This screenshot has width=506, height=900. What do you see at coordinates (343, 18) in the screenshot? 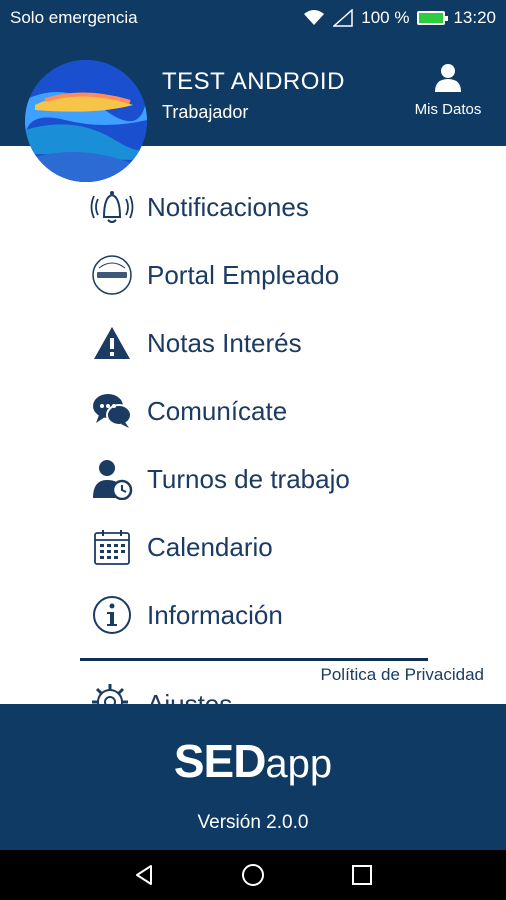
I see `signal-icon` at bounding box center [343, 18].